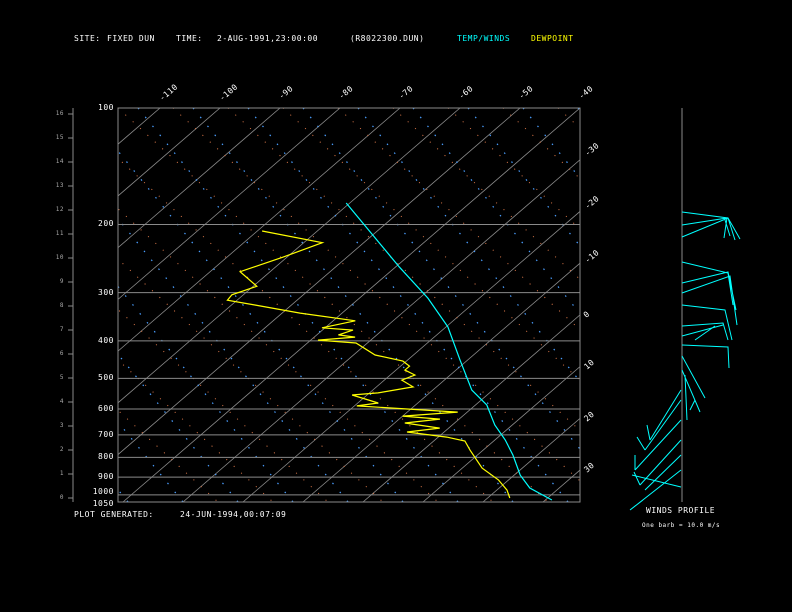  I want to click on wind-profile, so click(685, 309).